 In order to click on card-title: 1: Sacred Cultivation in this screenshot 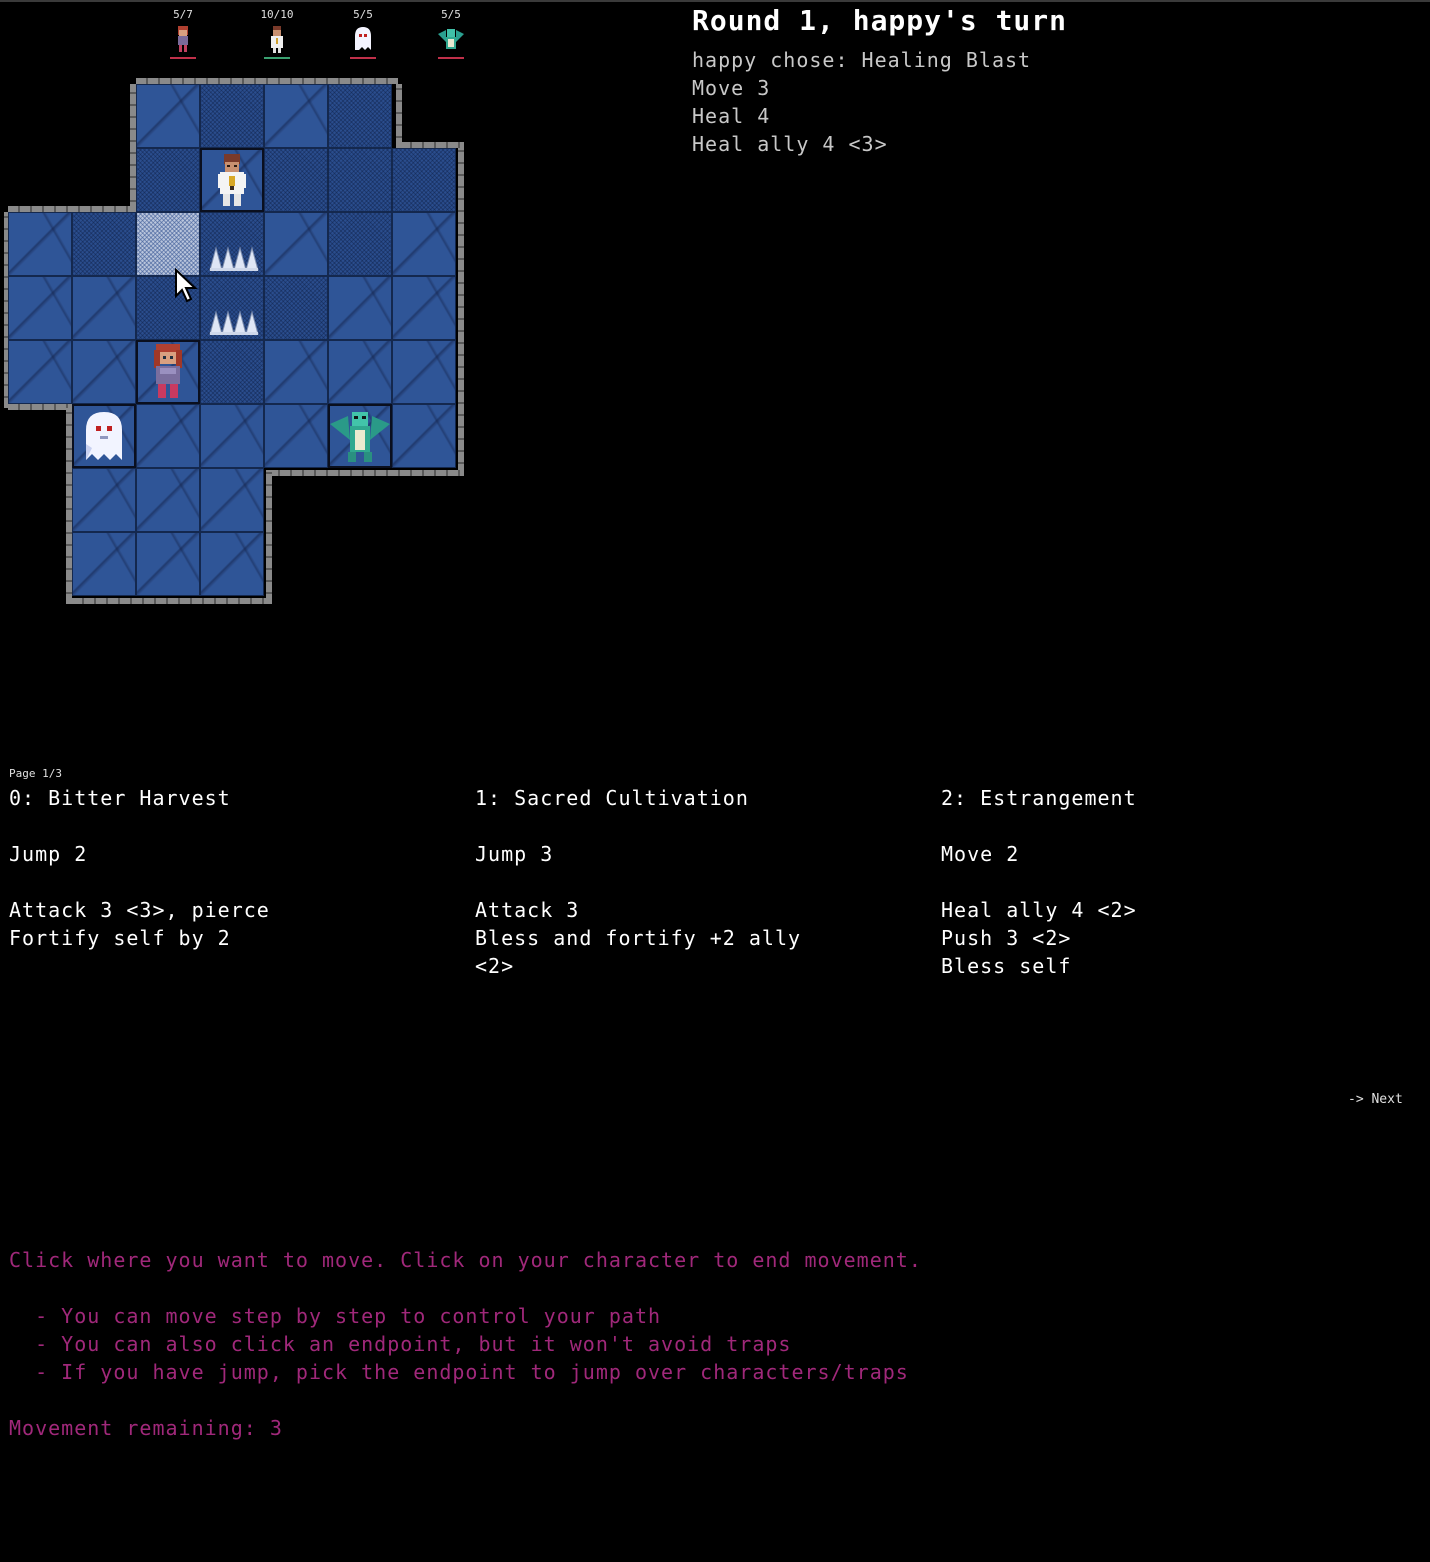, I will do `click(612, 798)`.